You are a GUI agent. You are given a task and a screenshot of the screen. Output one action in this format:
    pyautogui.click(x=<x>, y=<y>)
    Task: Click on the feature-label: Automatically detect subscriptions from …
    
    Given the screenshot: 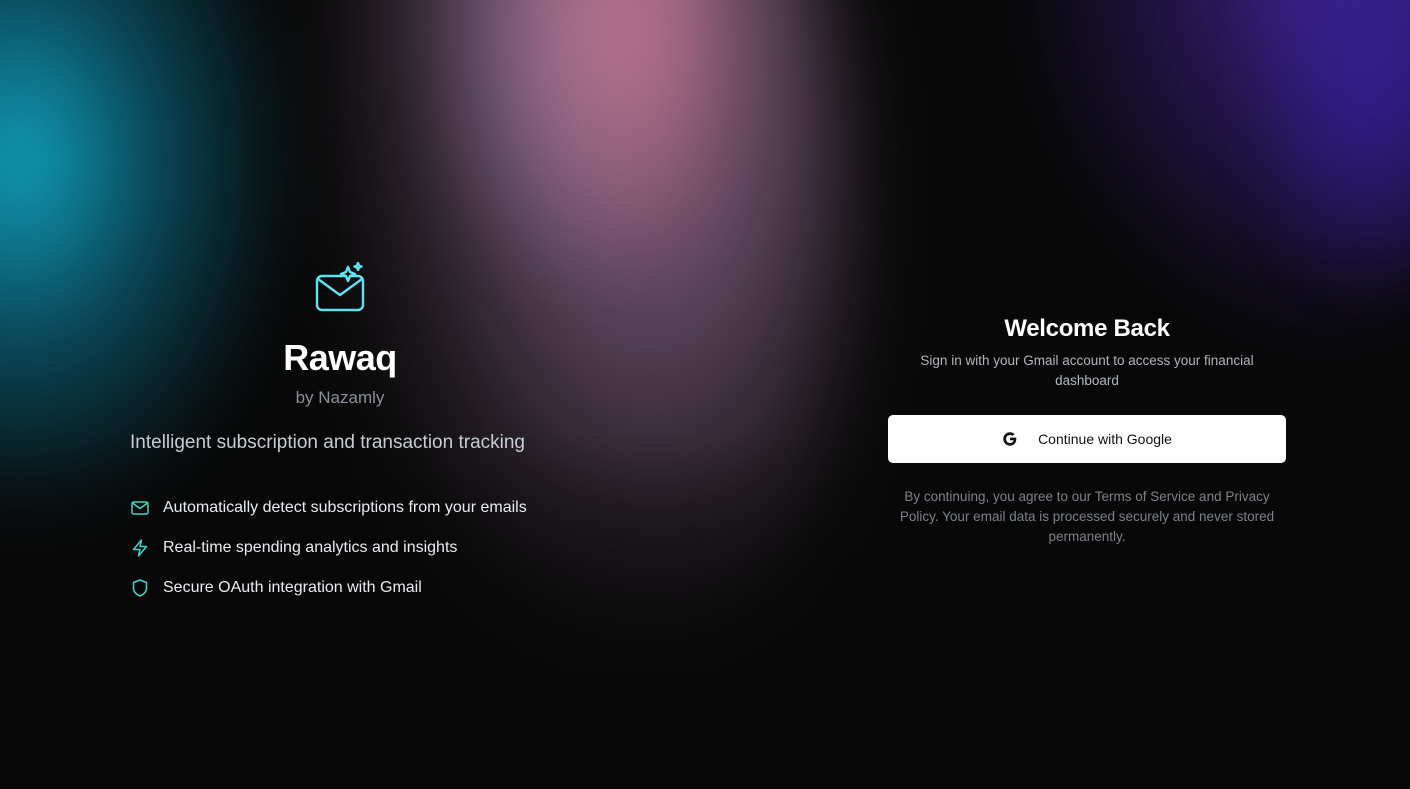 What is the action you would take?
    pyautogui.click(x=345, y=507)
    